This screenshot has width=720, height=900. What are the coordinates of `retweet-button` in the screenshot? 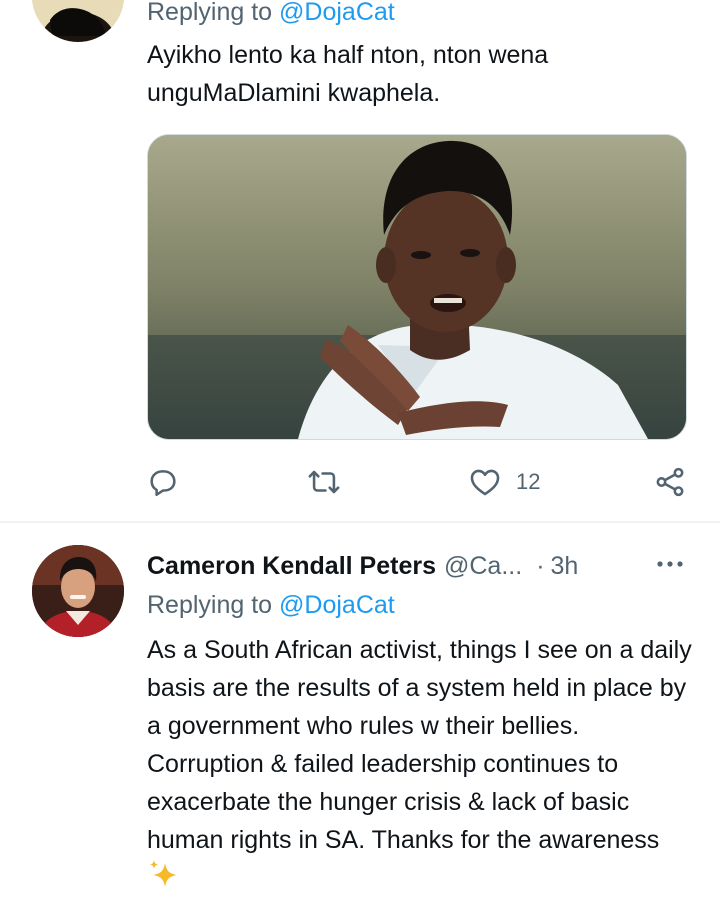 It's located at (324, 482).